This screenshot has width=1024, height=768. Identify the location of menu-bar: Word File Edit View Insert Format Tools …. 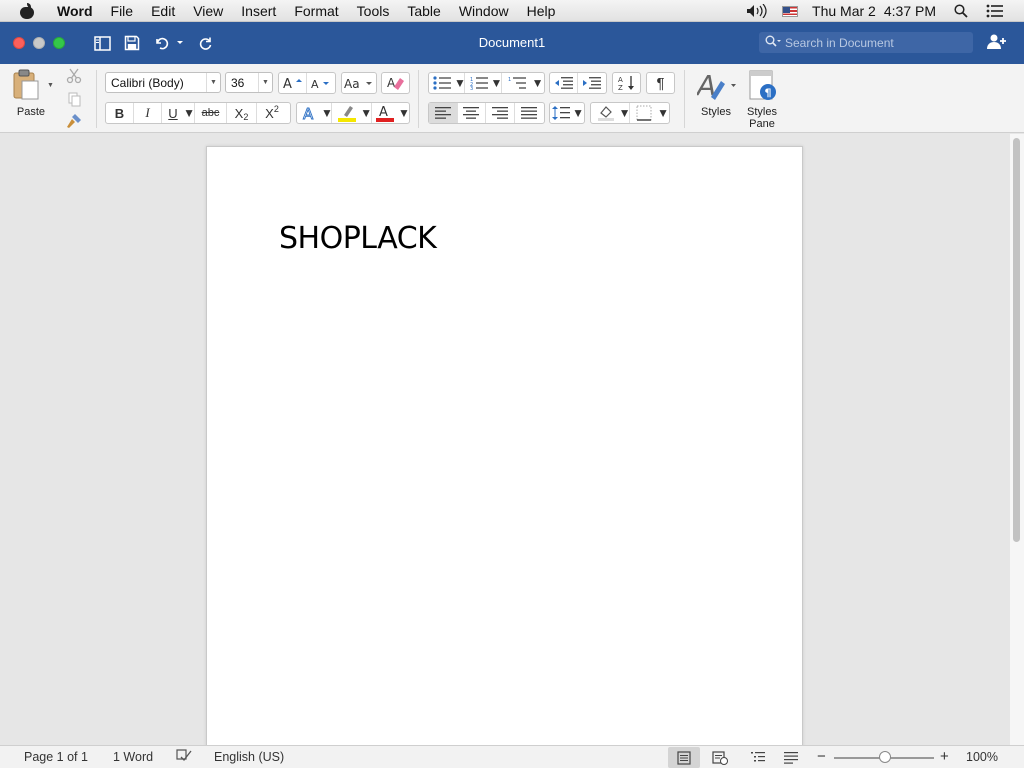
(512, 11).